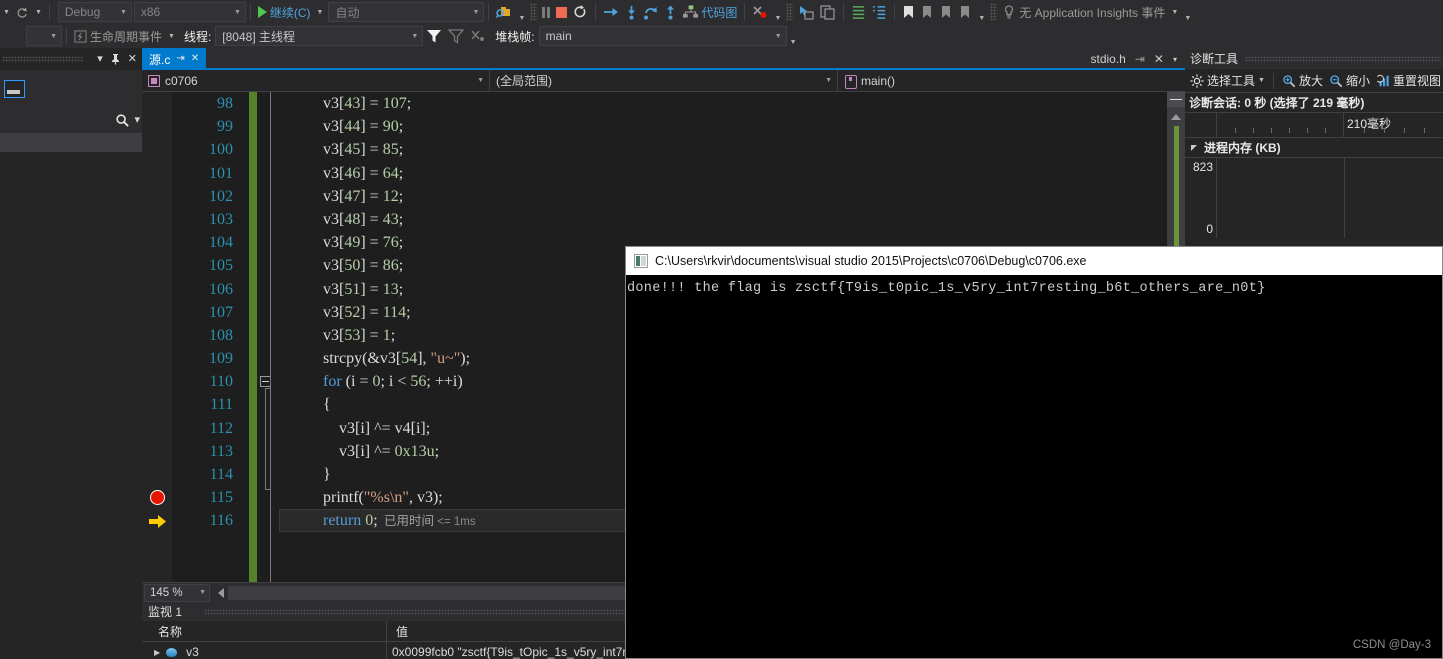  What do you see at coordinates (879, 12) in the screenshot?
I see `format-selection-button` at bounding box center [879, 12].